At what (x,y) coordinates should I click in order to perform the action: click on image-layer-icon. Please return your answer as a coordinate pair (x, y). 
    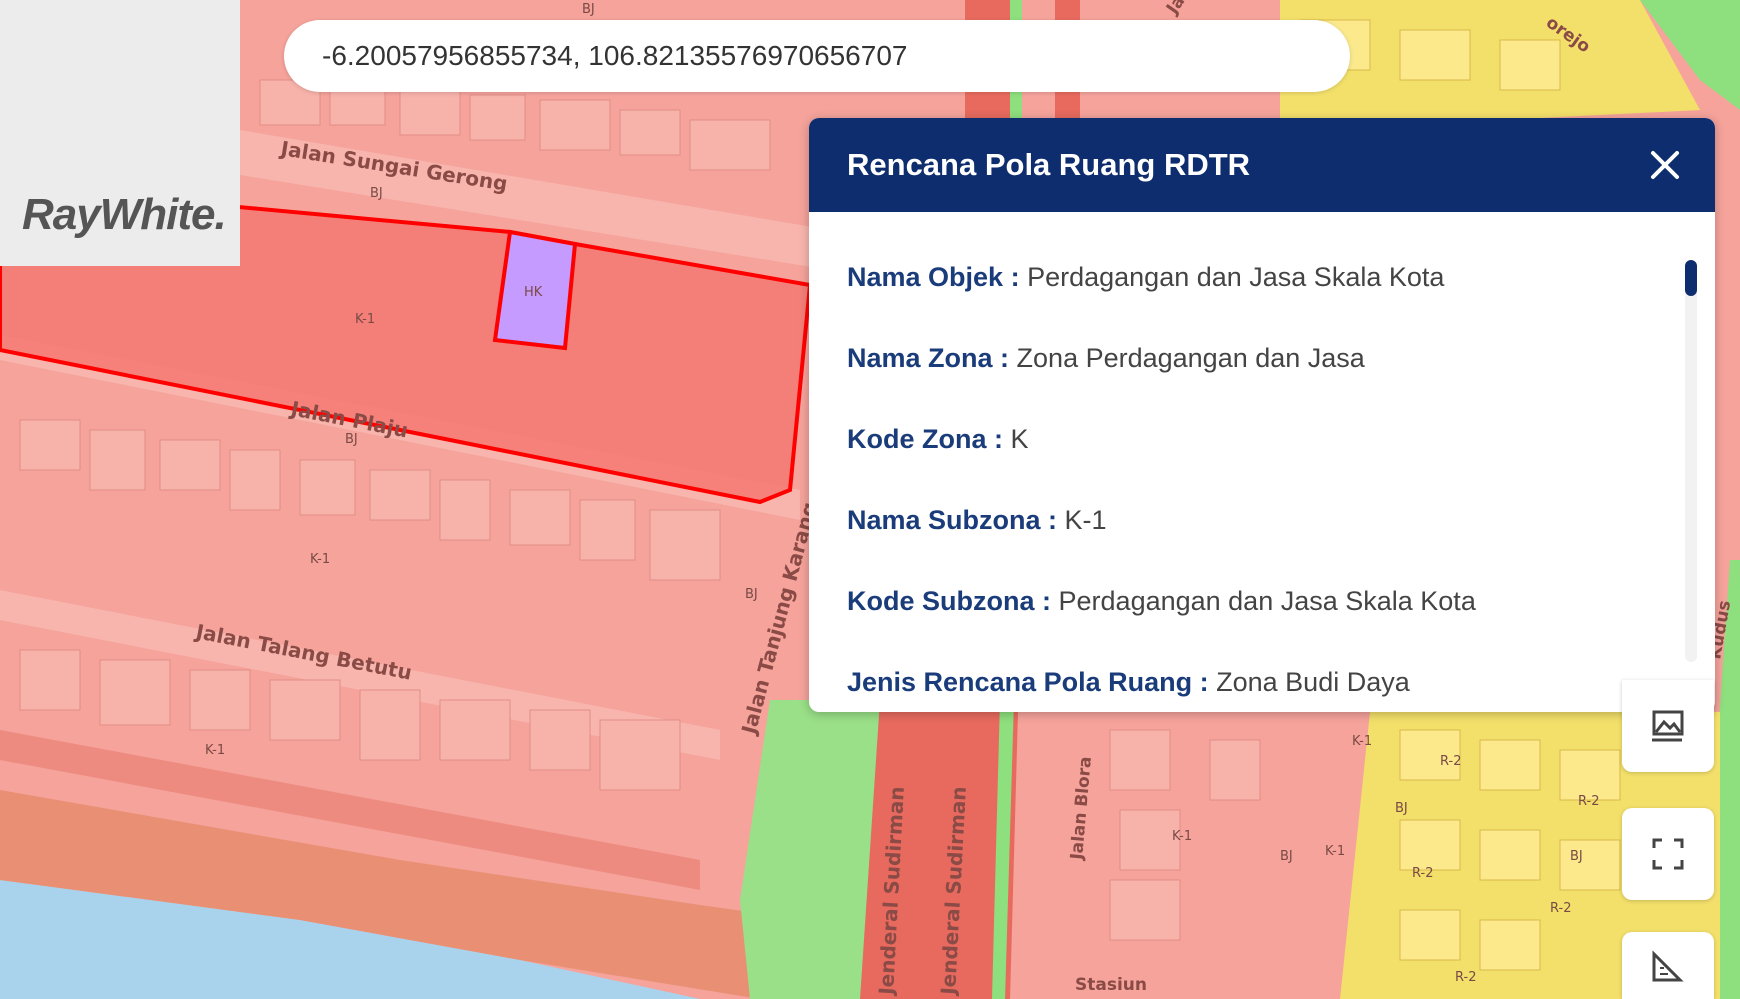
    Looking at the image, I should click on (1668, 726).